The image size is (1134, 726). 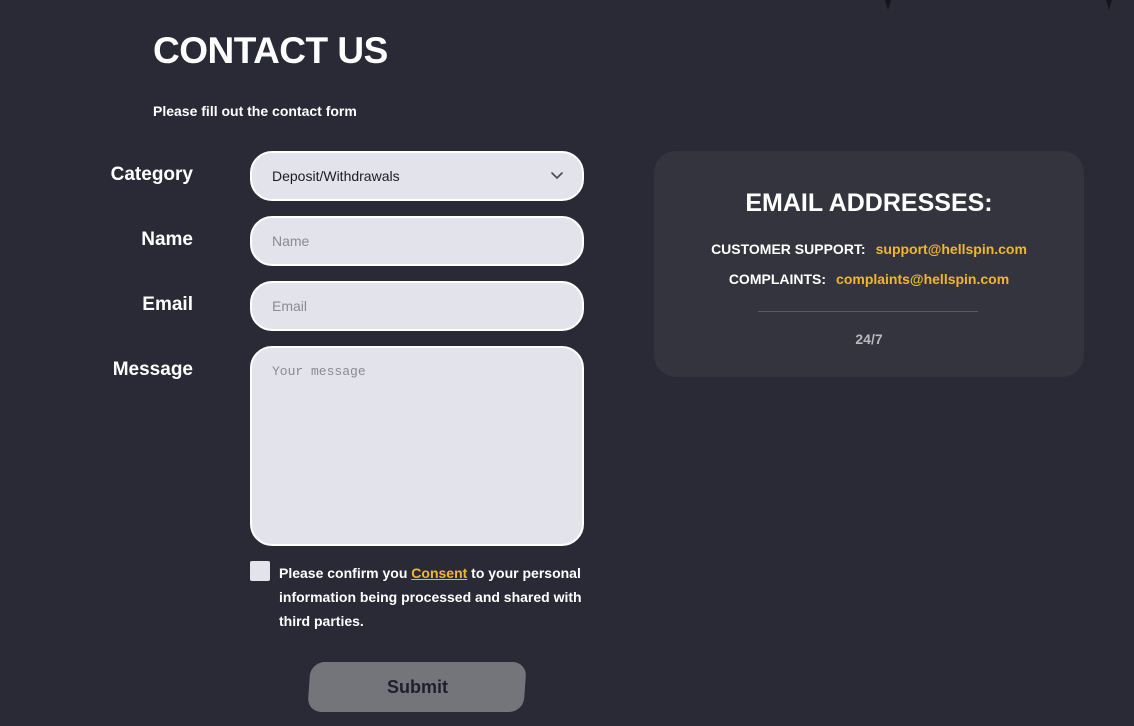 What do you see at coordinates (777, 279) in the screenshot?
I see `complaints-email-label: COMPLAINTS:` at bounding box center [777, 279].